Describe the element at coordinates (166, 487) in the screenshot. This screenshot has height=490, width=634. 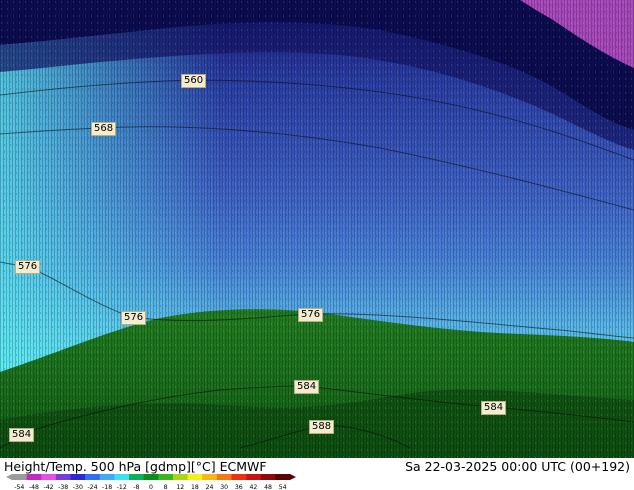
I see `colorbar-tick-label: 8` at that location.